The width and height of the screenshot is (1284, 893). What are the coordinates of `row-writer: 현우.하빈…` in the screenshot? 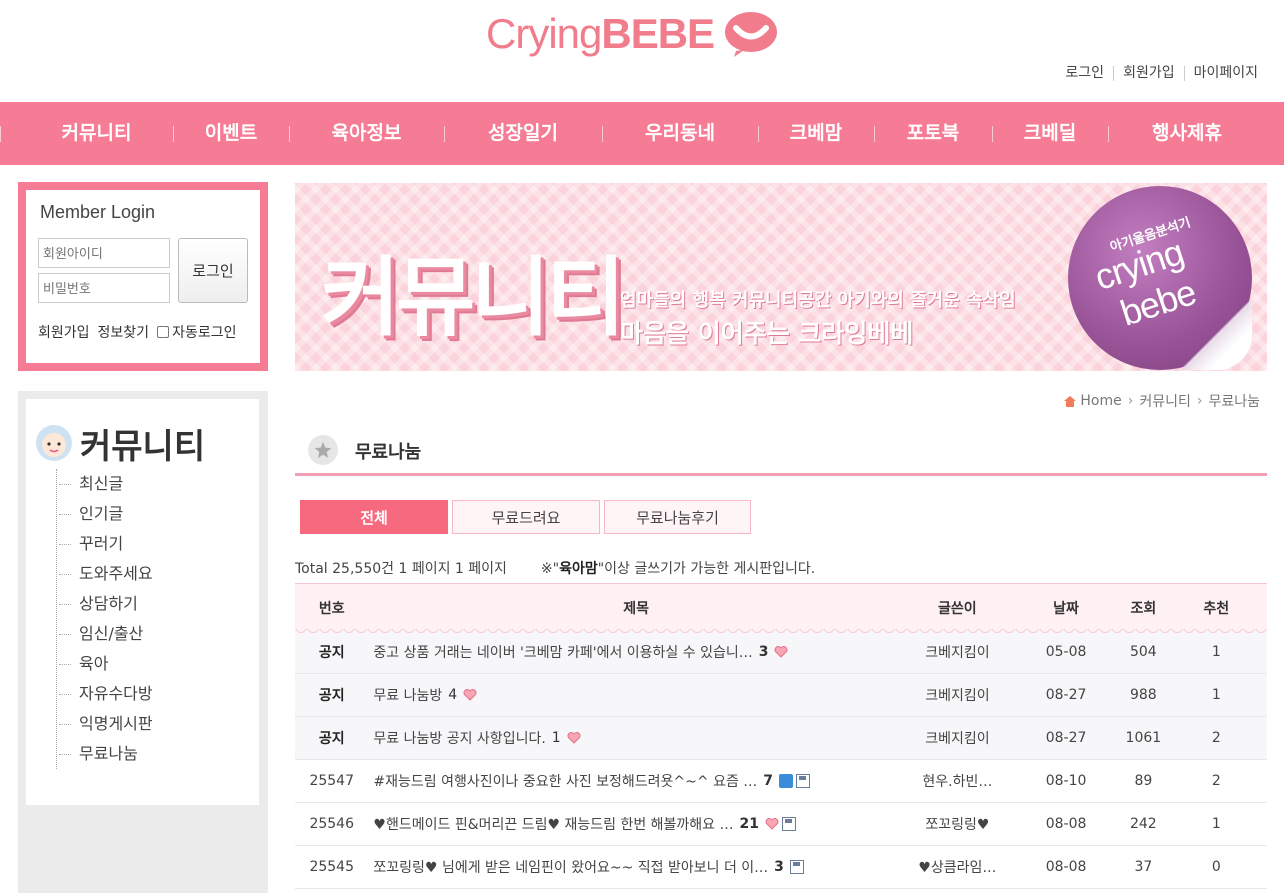 It's located at (957, 781).